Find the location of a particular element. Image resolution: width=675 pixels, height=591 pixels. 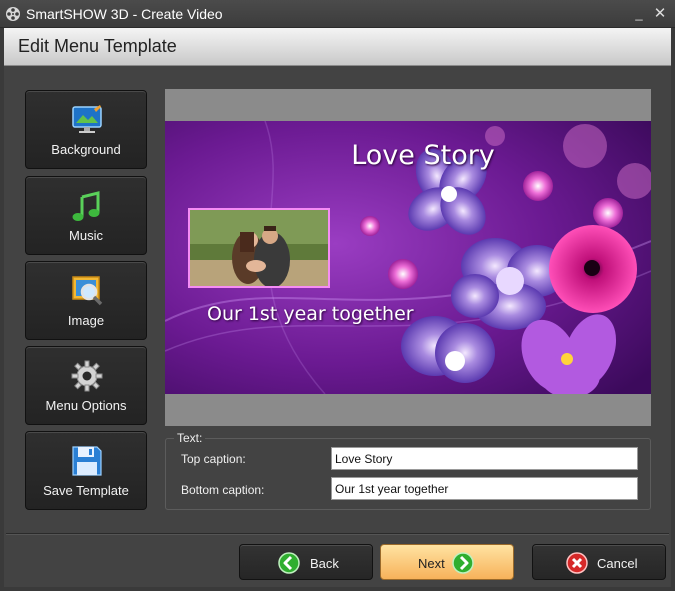

floppy-disk-icon is located at coordinates (87, 461).